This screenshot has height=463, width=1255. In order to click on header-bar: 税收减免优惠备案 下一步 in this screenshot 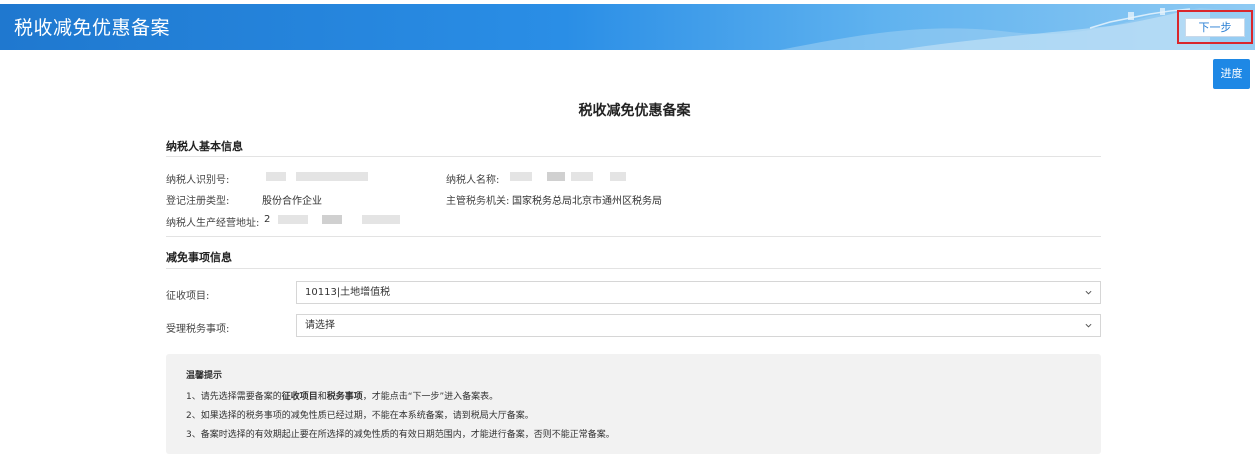, I will do `click(627, 27)`.